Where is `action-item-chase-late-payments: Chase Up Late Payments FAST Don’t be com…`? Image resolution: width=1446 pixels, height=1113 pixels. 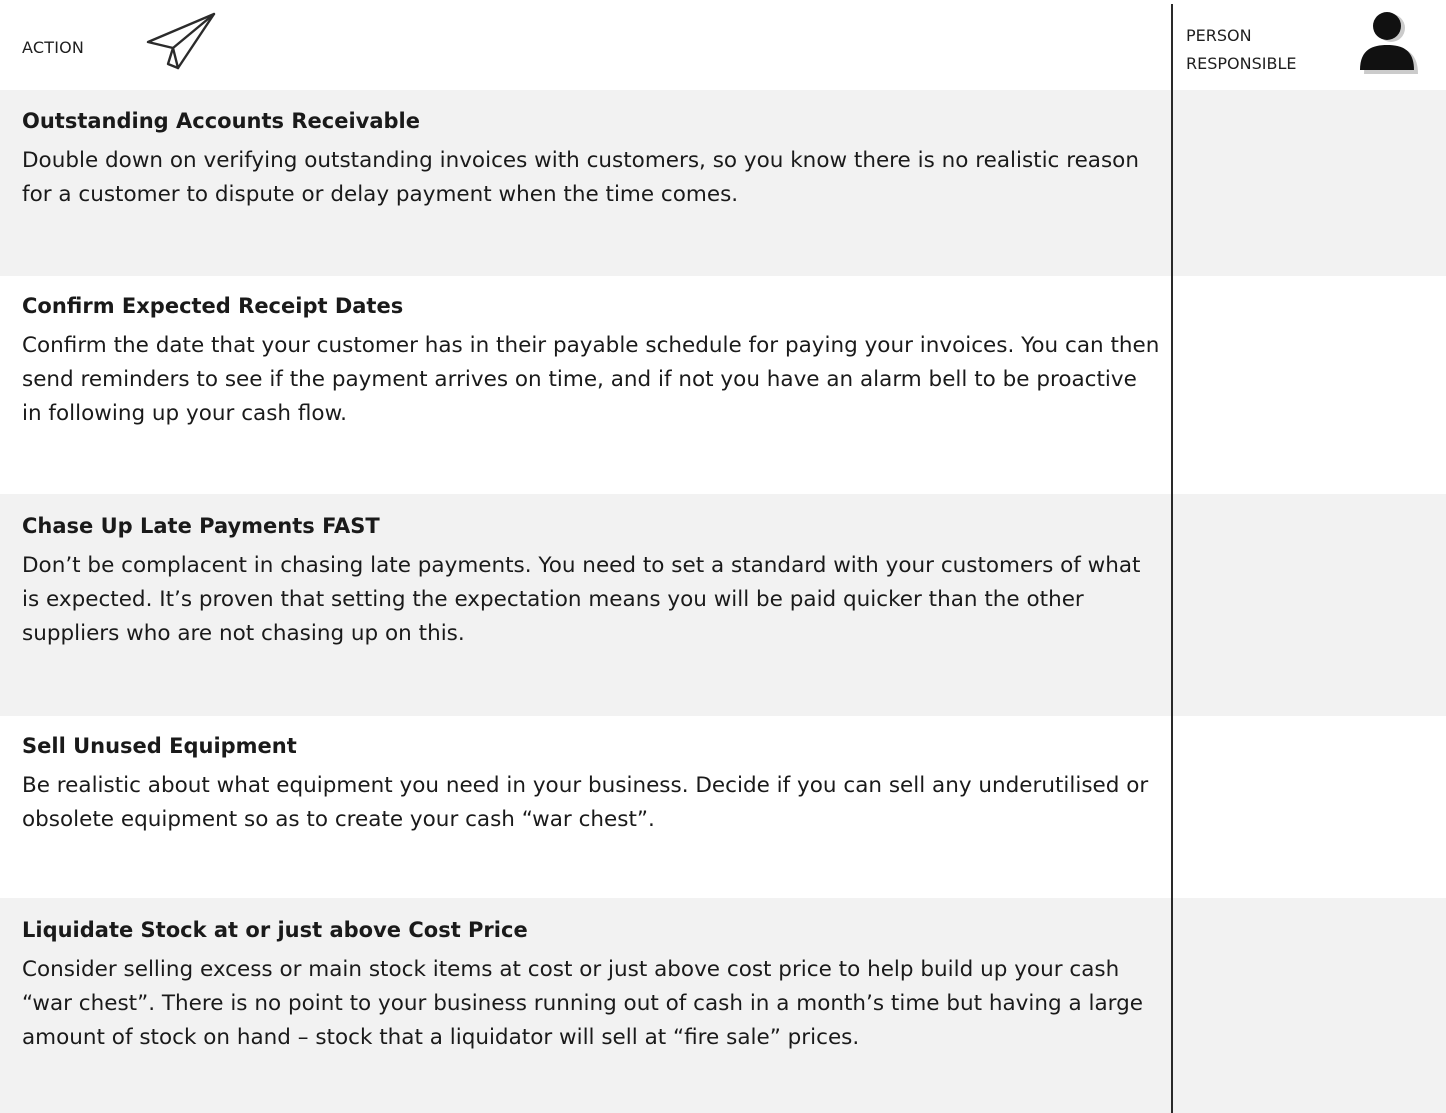
action-item-chase-late-payments: Chase Up Late Payments FAST Don’t be com… is located at coordinates (592, 581).